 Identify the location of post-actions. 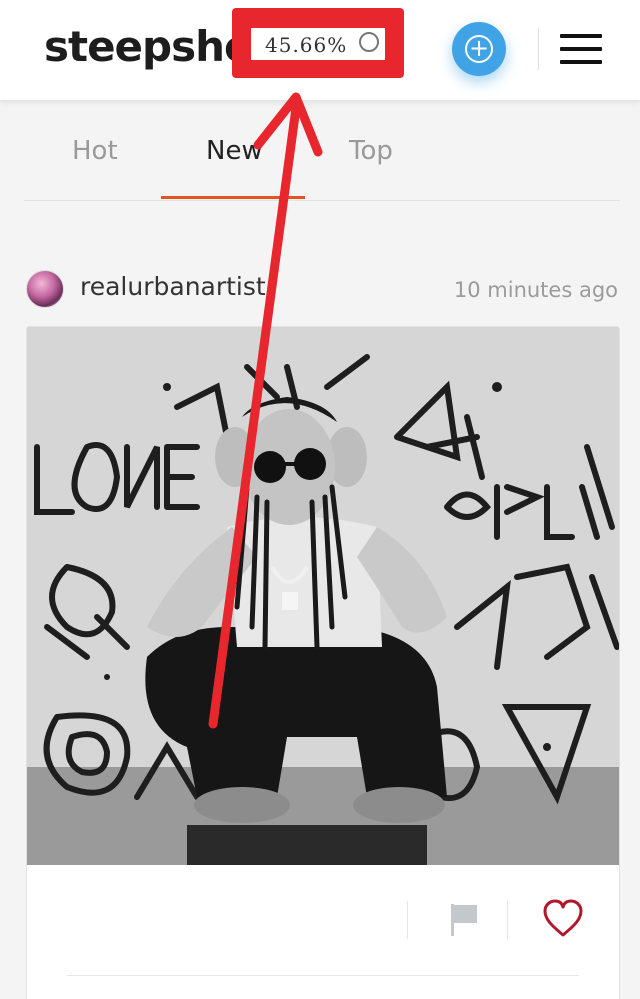
(323, 920).